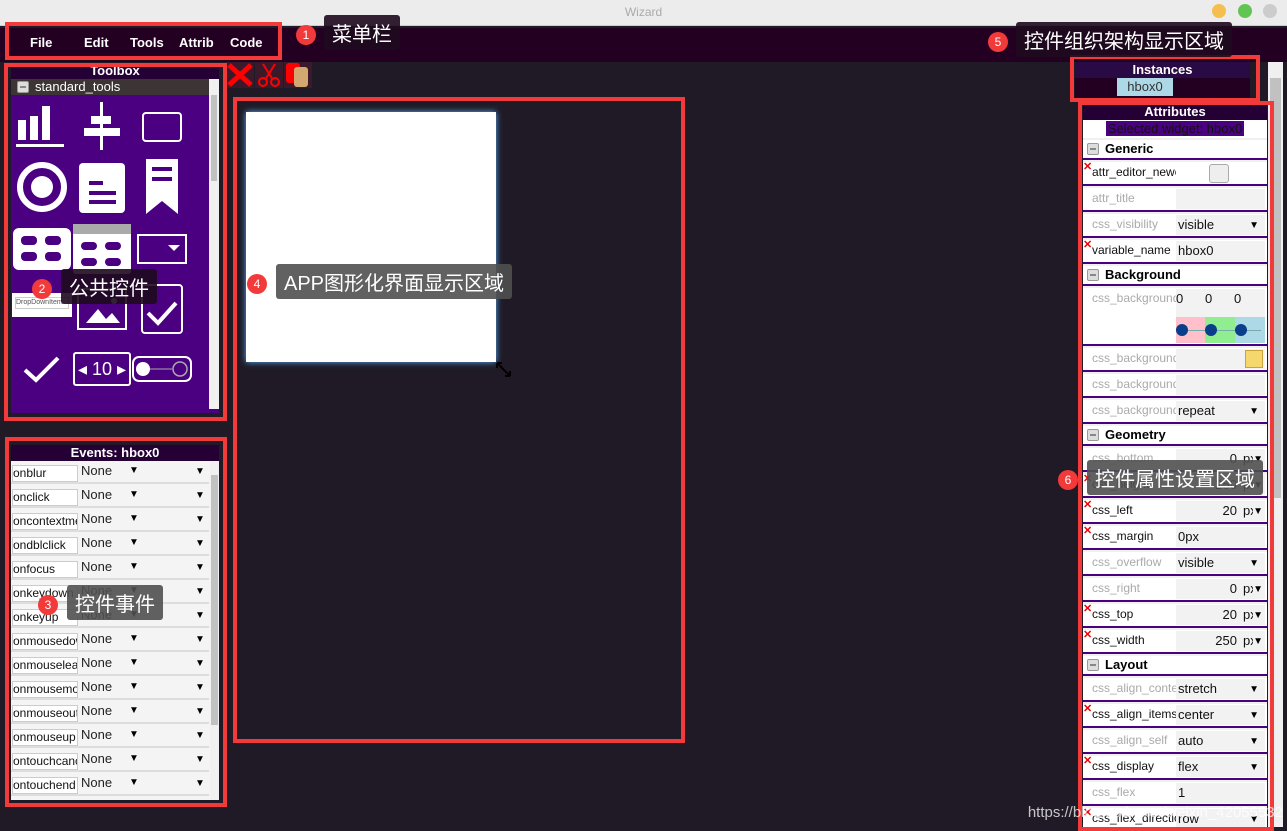 This screenshot has height=831, width=1287. Describe the element at coordinates (306, 35) in the screenshot. I see `annotation-badge-1: 1` at that location.